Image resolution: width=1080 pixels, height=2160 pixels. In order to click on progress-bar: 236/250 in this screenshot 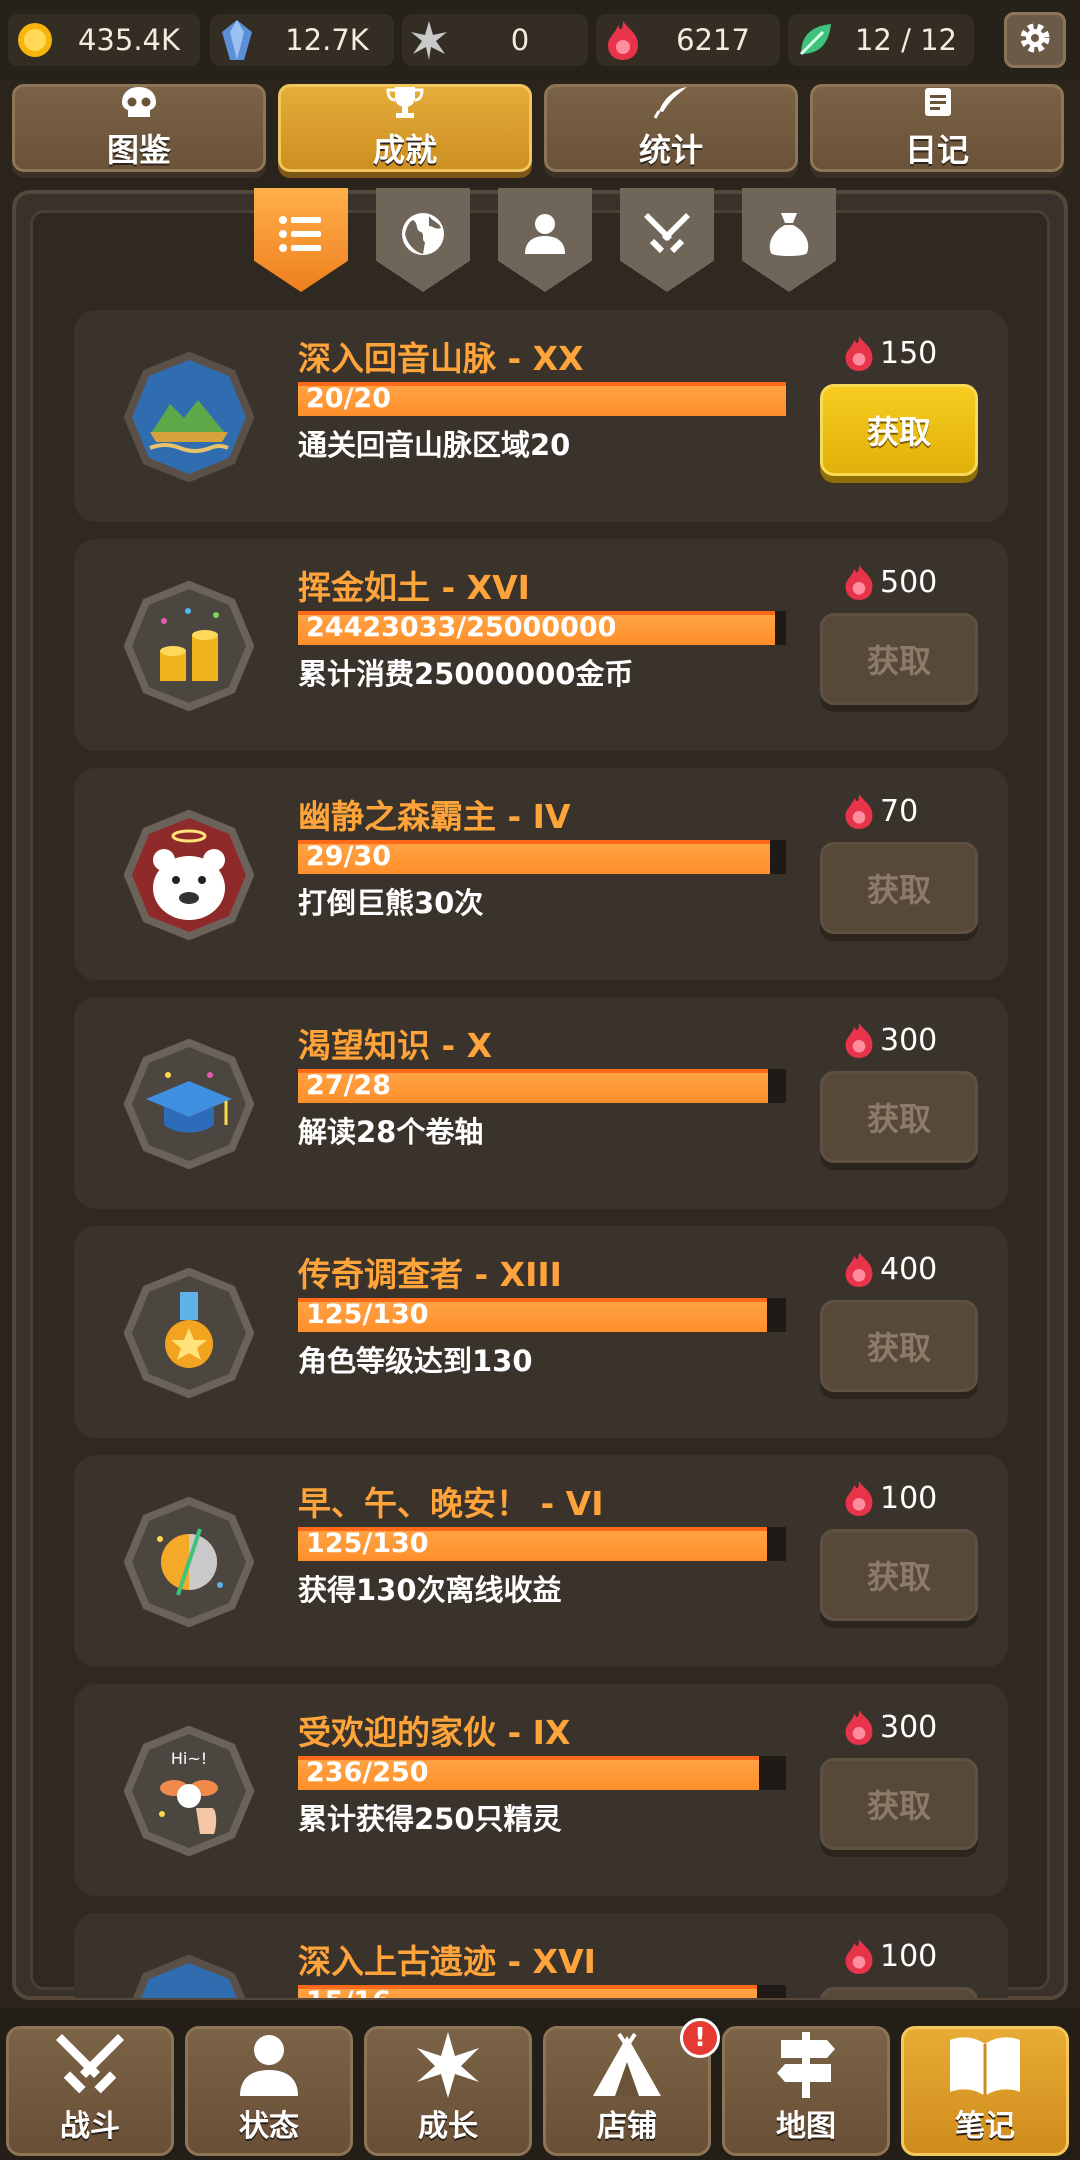, I will do `click(542, 1773)`.